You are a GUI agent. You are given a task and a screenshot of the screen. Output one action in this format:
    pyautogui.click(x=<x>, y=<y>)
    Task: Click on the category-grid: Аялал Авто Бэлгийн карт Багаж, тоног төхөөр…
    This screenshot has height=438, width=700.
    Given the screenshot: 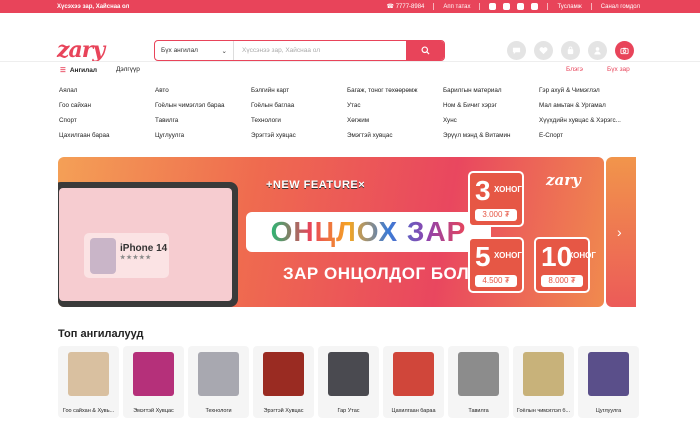 What is the action you would take?
    pyautogui.click(x=359, y=114)
    